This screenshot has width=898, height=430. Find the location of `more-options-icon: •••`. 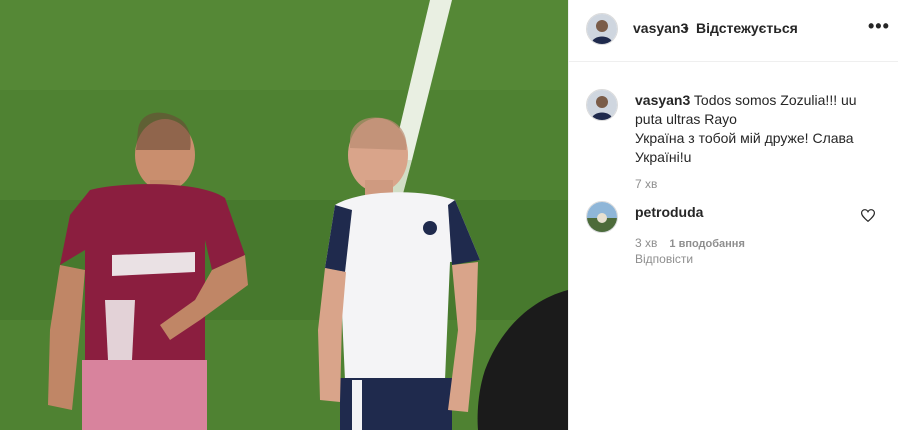

more-options-icon: ••• is located at coordinates (879, 26).